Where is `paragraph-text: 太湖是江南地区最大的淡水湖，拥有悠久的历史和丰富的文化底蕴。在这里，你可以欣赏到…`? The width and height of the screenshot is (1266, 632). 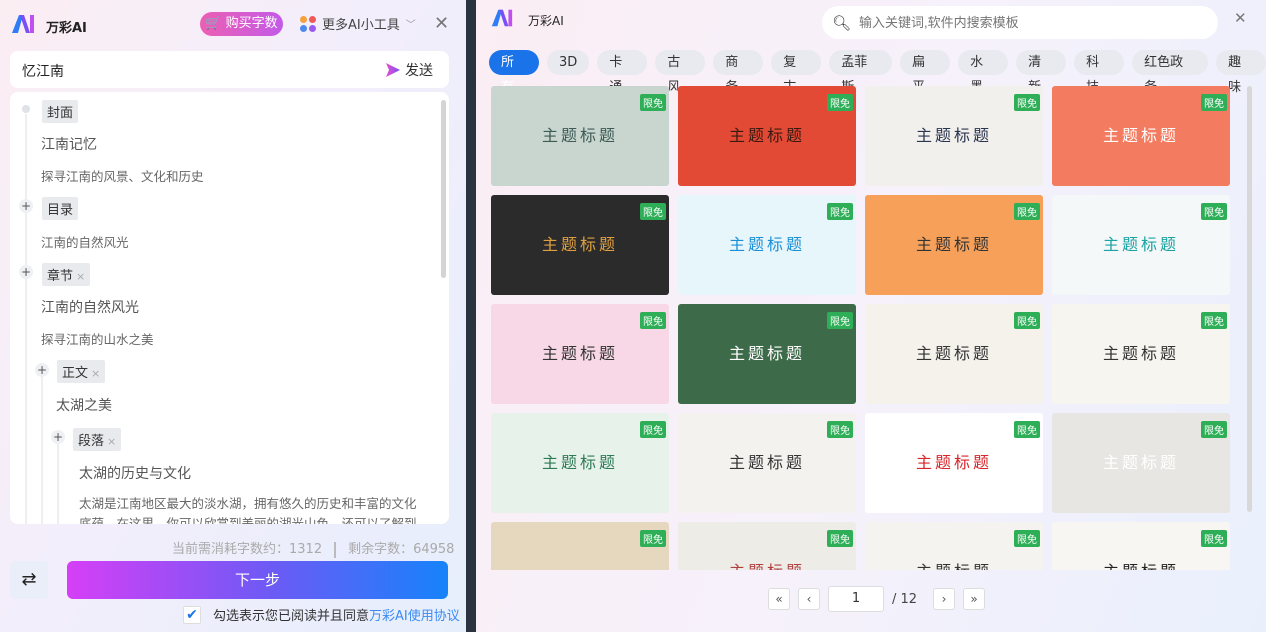
paragraph-text: 太湖是江南地区最大的淡水湖，拥有悠久的历史和丰富的文化底蕴。在这里，你可以欣赏到… is located at coordinates (251, 509).